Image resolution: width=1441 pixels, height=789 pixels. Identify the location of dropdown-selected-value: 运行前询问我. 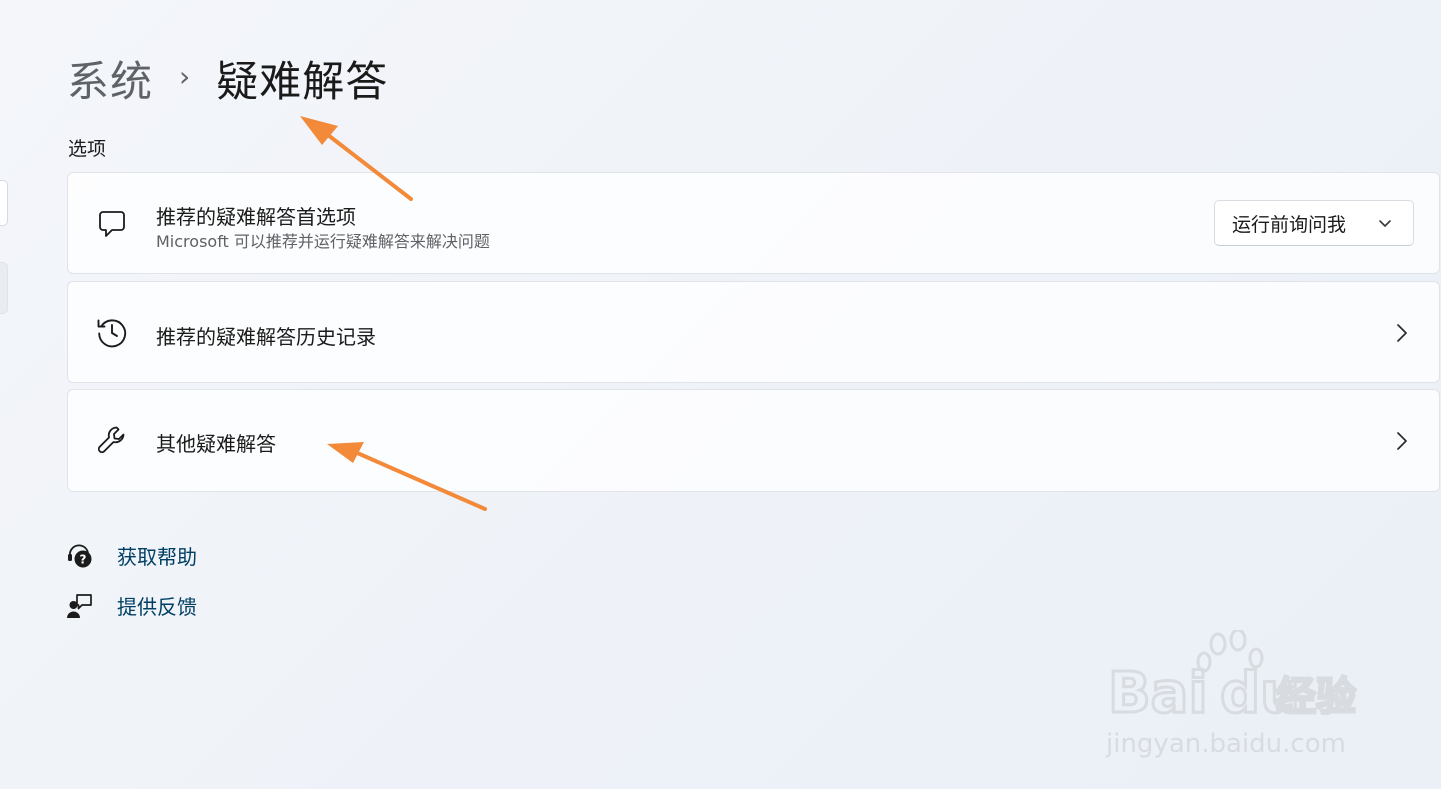
(1289, 224).